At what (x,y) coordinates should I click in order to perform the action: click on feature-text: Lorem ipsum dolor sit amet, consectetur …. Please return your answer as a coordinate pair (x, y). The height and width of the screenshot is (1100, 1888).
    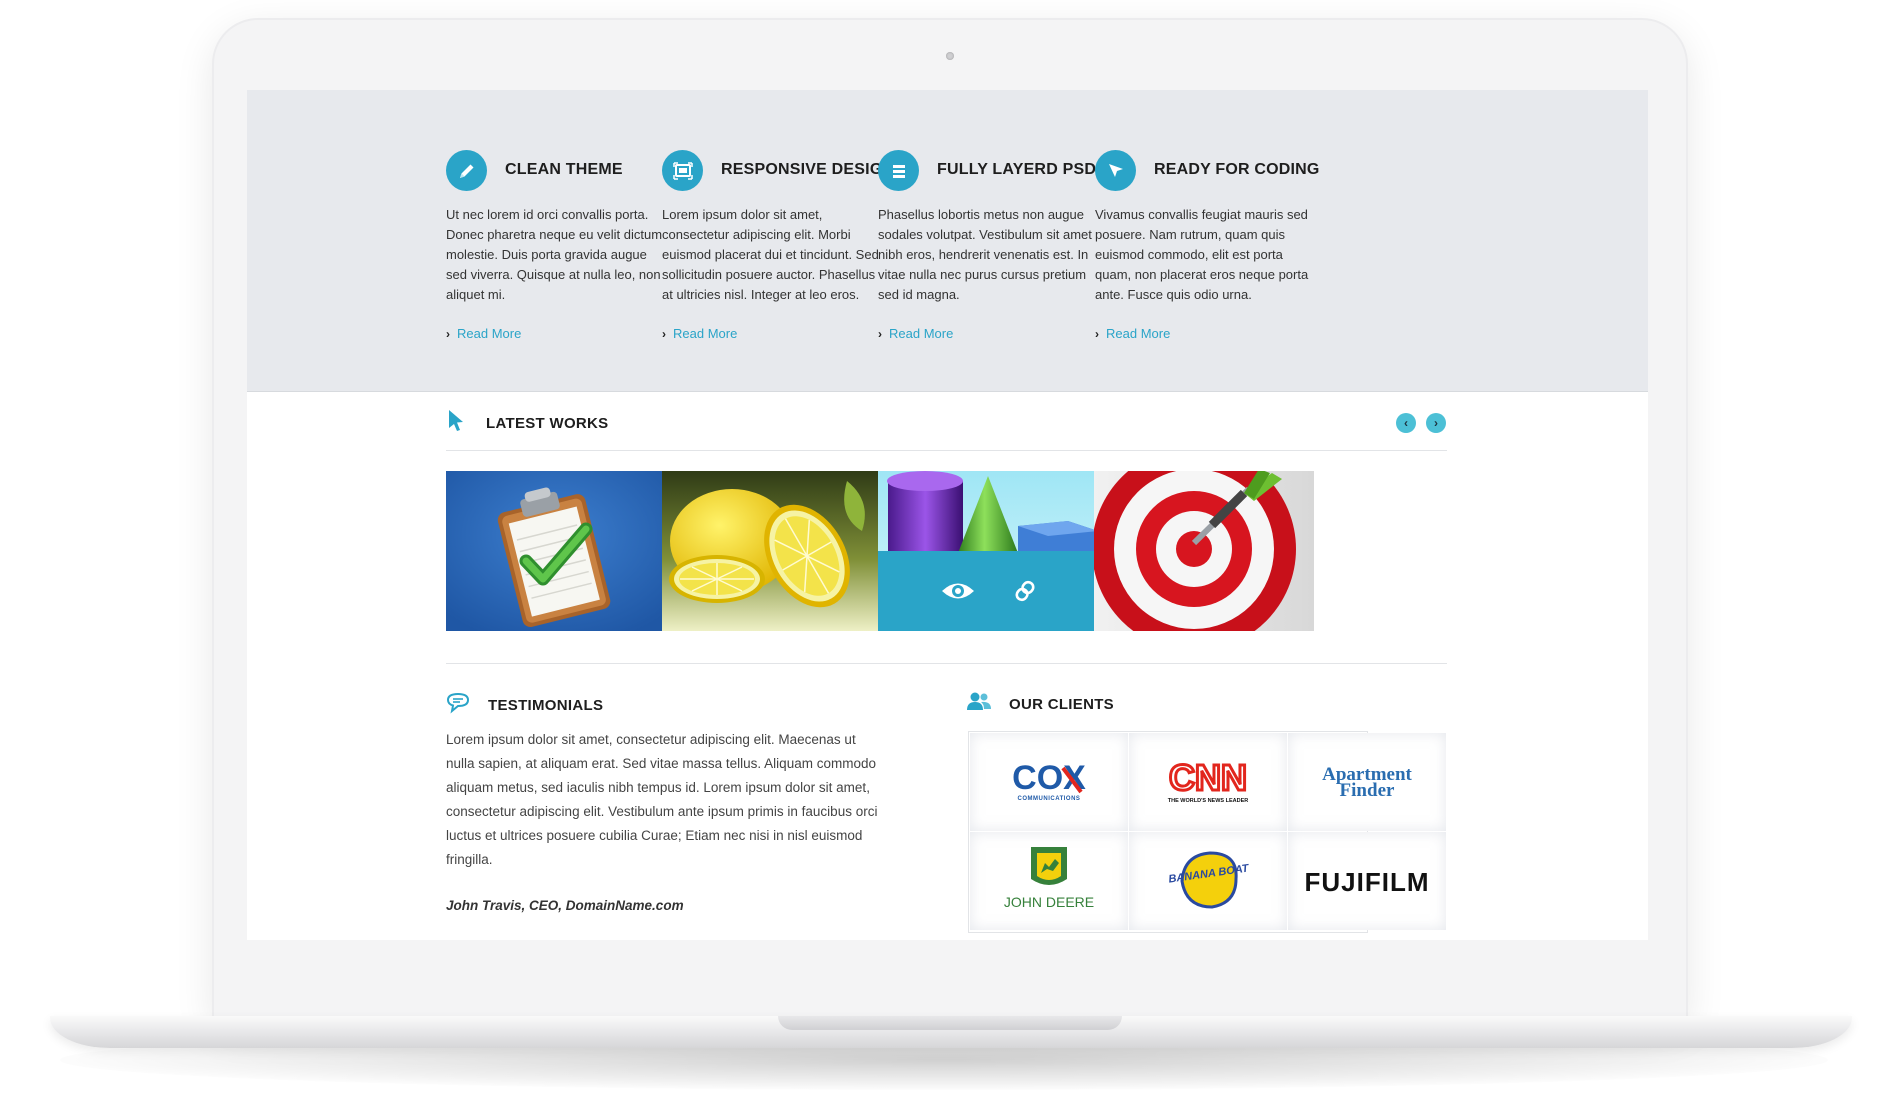
    Looking at the image, I should click on (770, 254).